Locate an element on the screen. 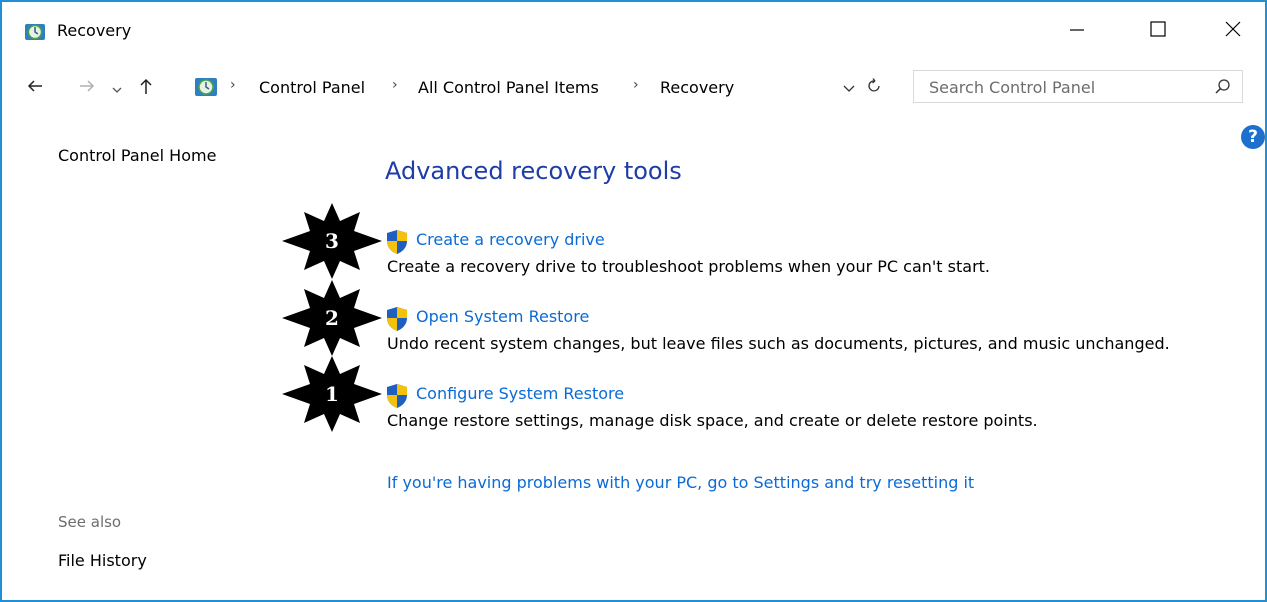 The height and width of the screenshot is (602, 1267). recent-locations-button is located at coordinates (117, 88).